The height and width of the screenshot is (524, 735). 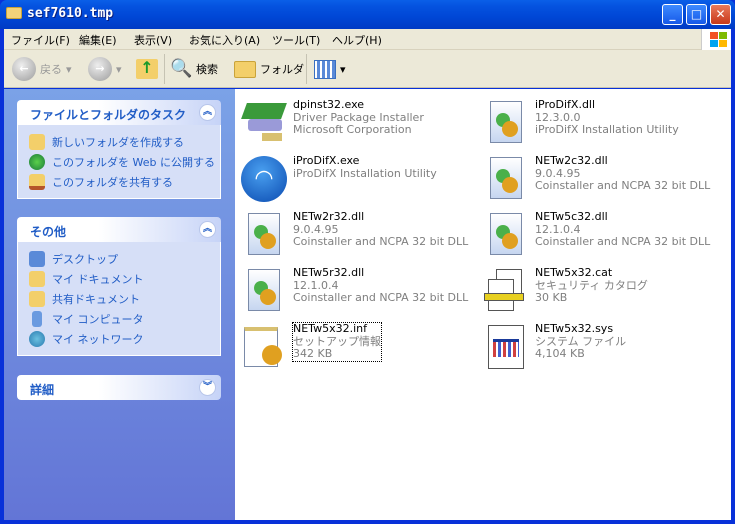 I want to click on desktop-icon, so click(x=37, y=259).